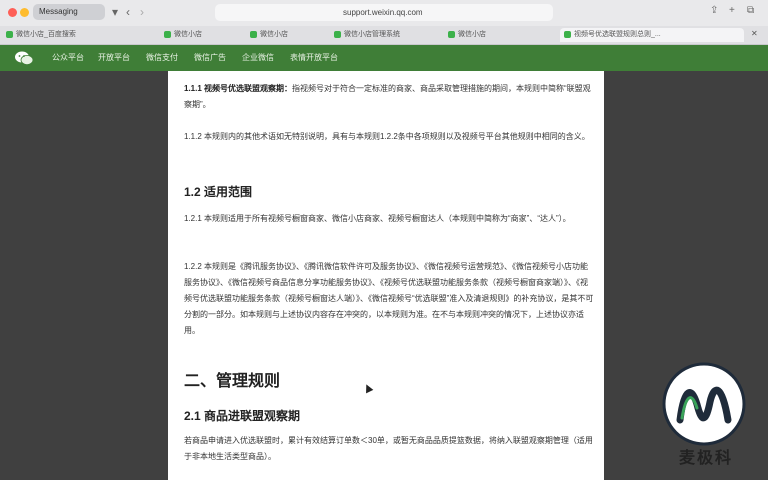 This screenshot has height=480, width=768. I want to click on back-icon: ‹, so click(128, 12).